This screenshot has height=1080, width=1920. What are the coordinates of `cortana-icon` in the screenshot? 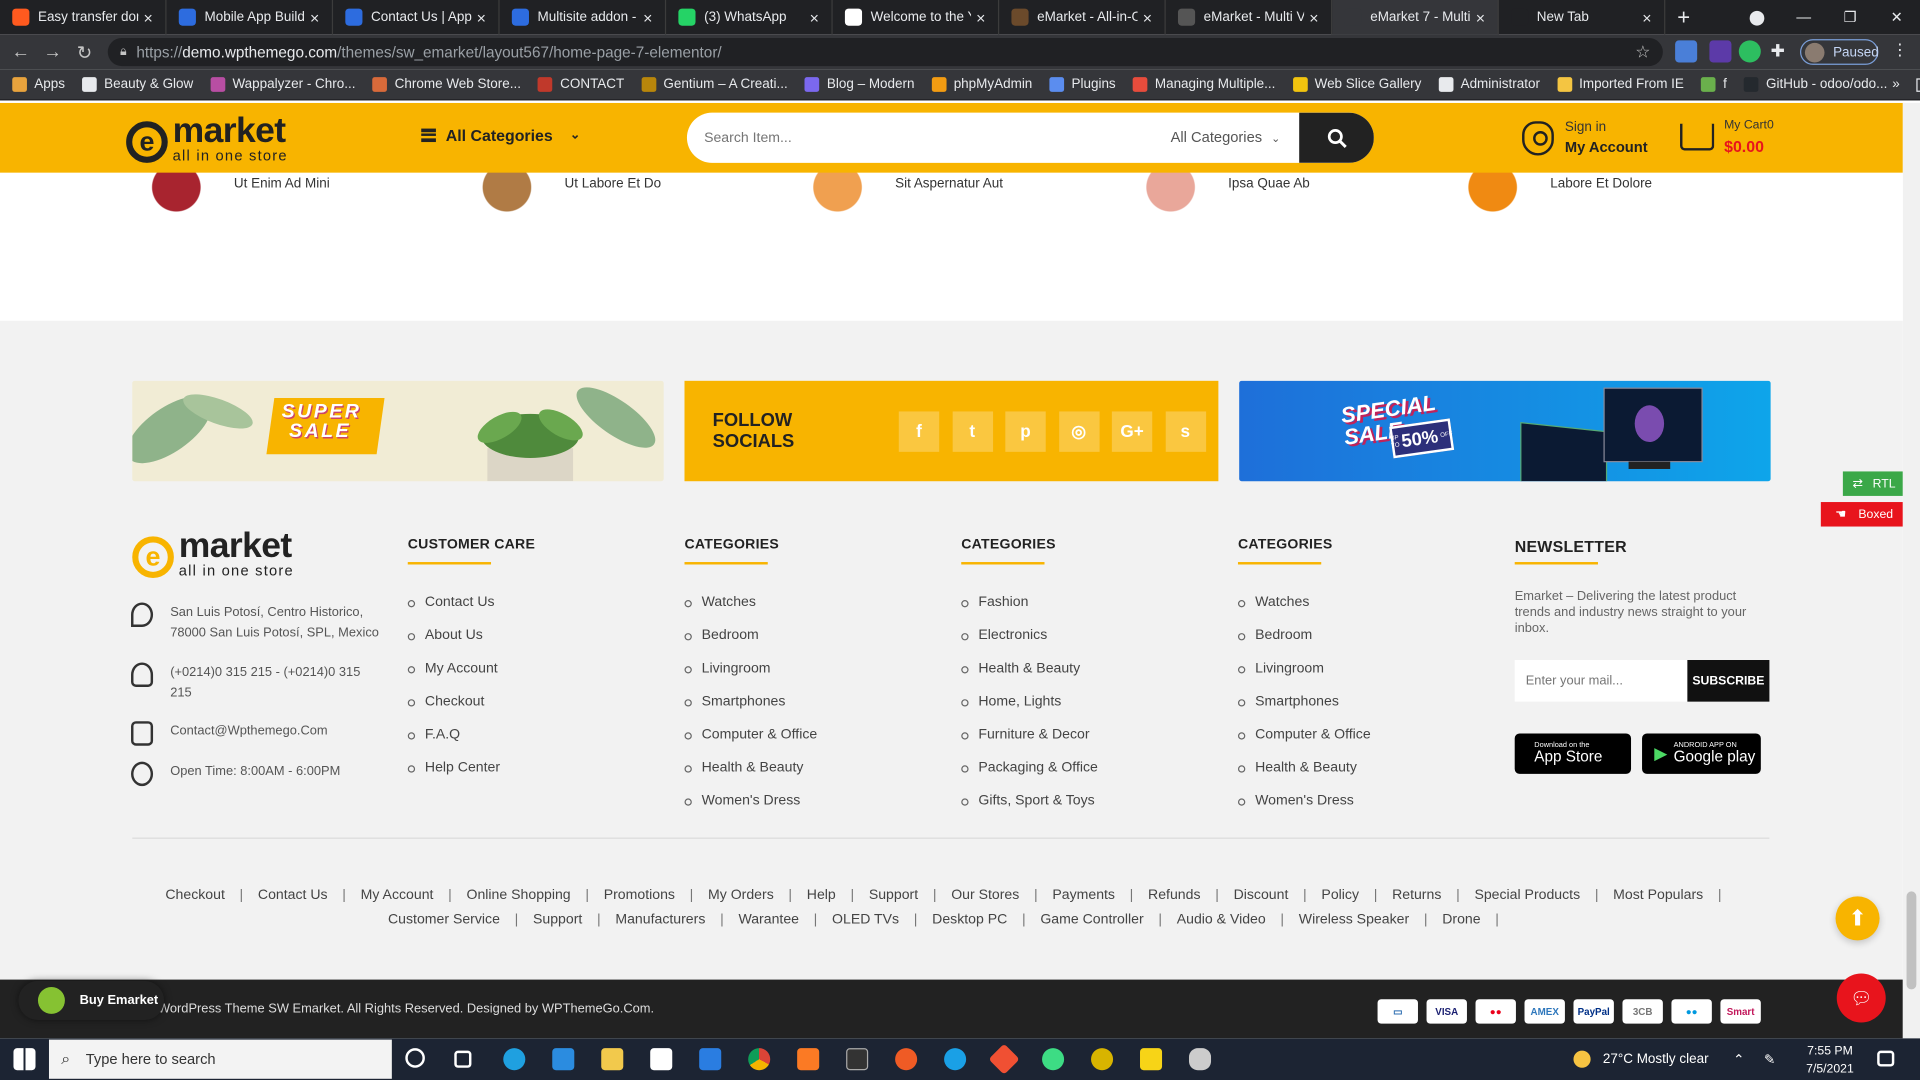 It's located at (415, 1058).